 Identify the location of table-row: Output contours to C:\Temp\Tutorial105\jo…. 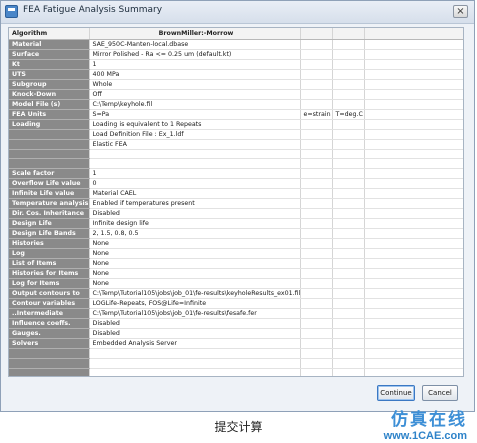
(236, 294).